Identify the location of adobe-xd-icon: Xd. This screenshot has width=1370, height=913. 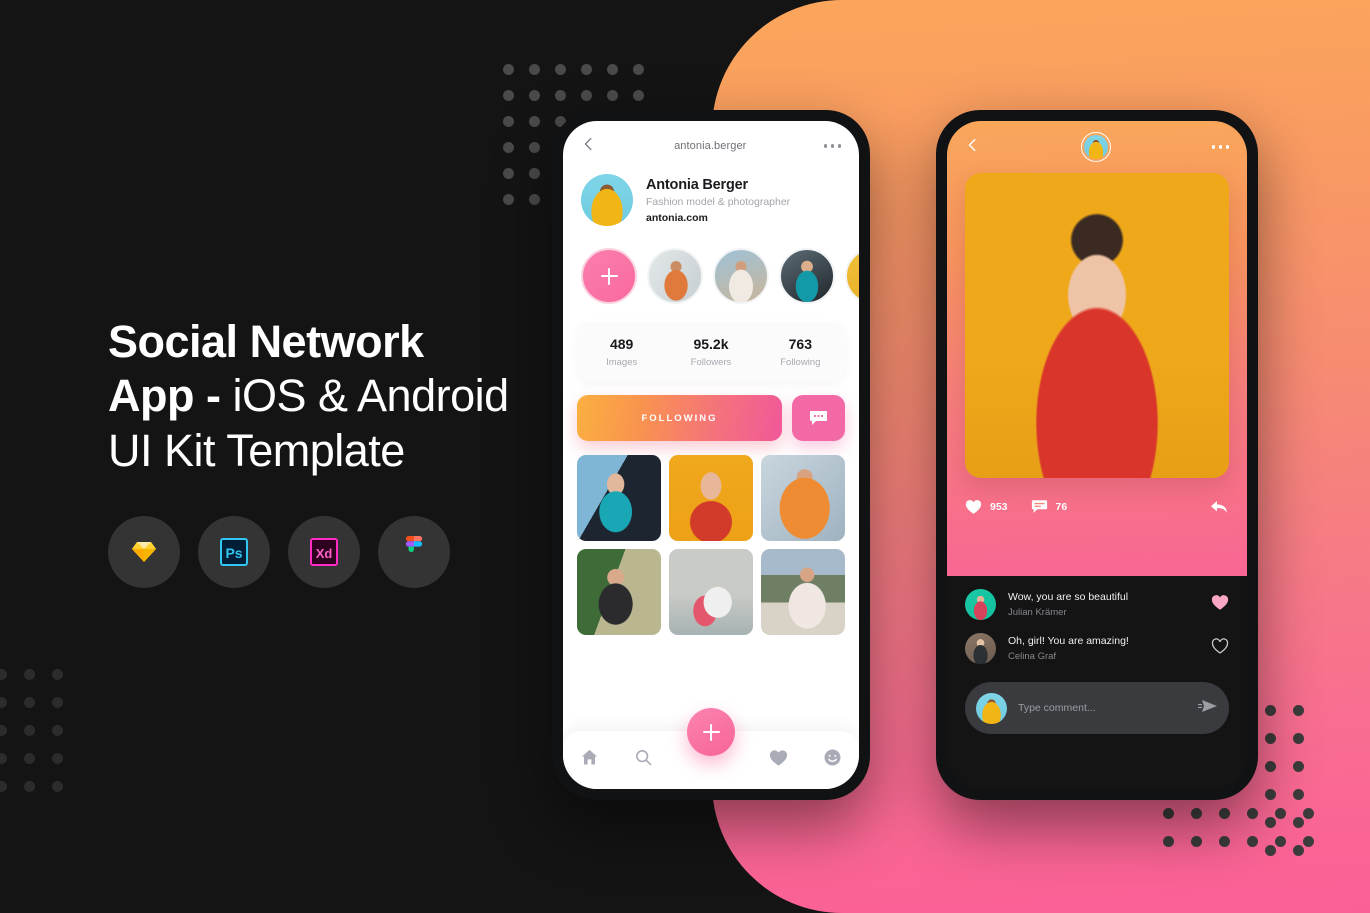
(324, 552).